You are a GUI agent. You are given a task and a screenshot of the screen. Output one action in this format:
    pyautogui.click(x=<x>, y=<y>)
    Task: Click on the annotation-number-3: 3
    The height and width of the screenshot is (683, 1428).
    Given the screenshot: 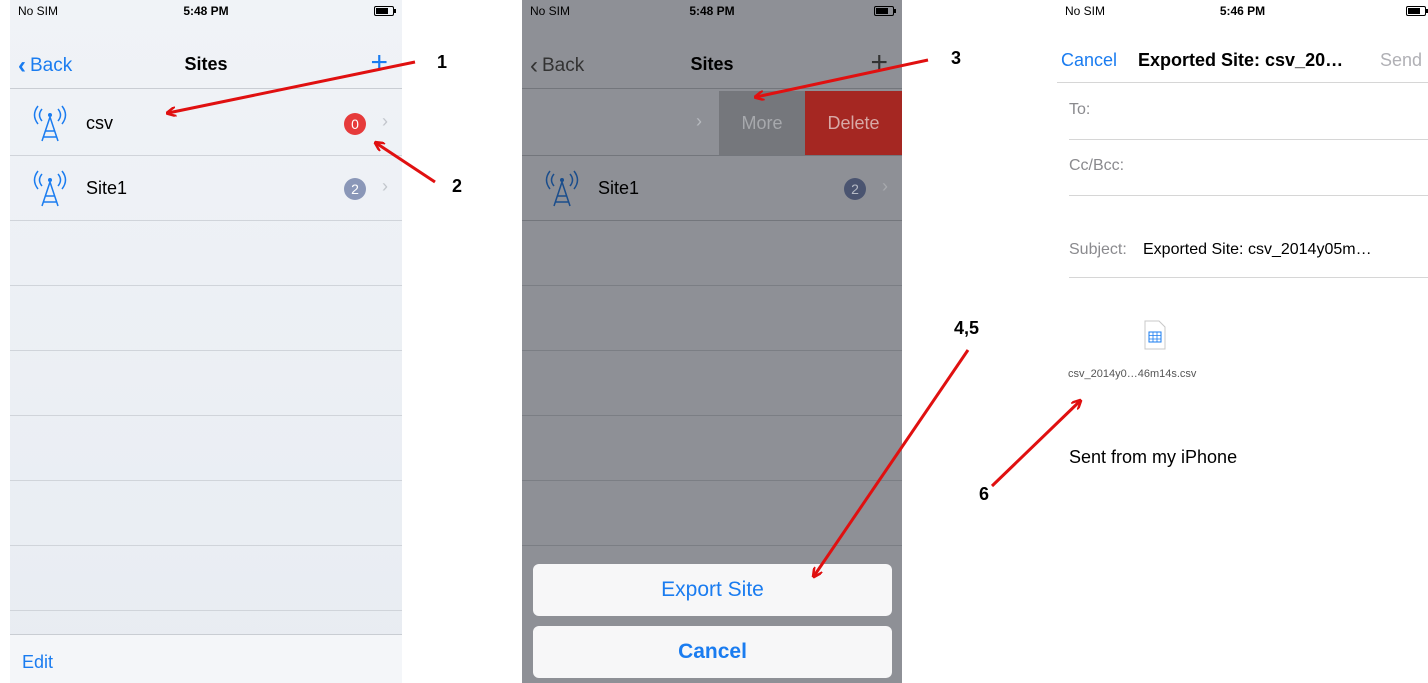 What is the action you would take?
    pyautogui.click(x=956, y=58)
    